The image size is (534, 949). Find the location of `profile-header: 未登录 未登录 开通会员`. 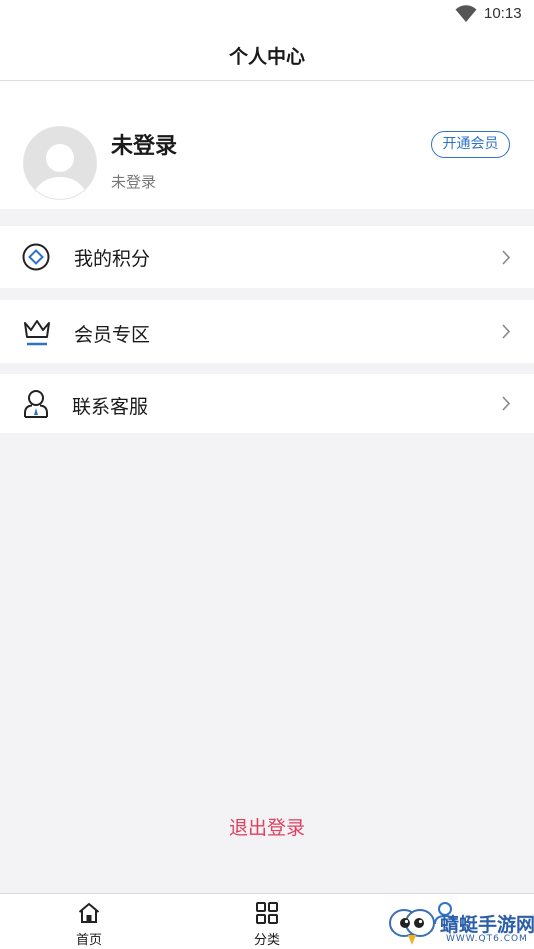

profile-header: 未登录 未登录 开通会员 is located at coordinates (267, 145).